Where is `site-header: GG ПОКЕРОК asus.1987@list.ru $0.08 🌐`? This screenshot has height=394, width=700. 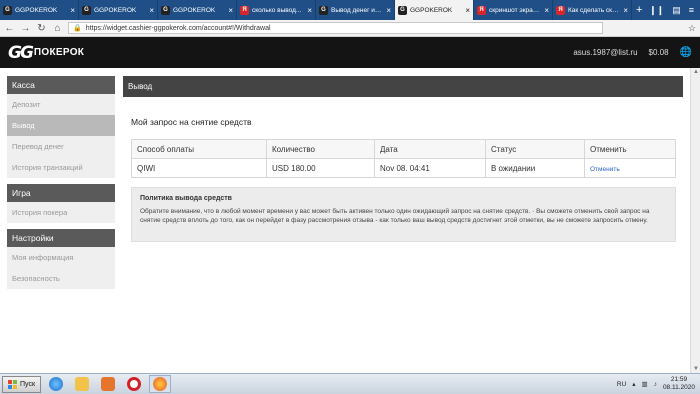
site-header: GG ПОКЕРОК asus.1987@list.ru $0.08 🌐 is located at coordinates (350, 52).